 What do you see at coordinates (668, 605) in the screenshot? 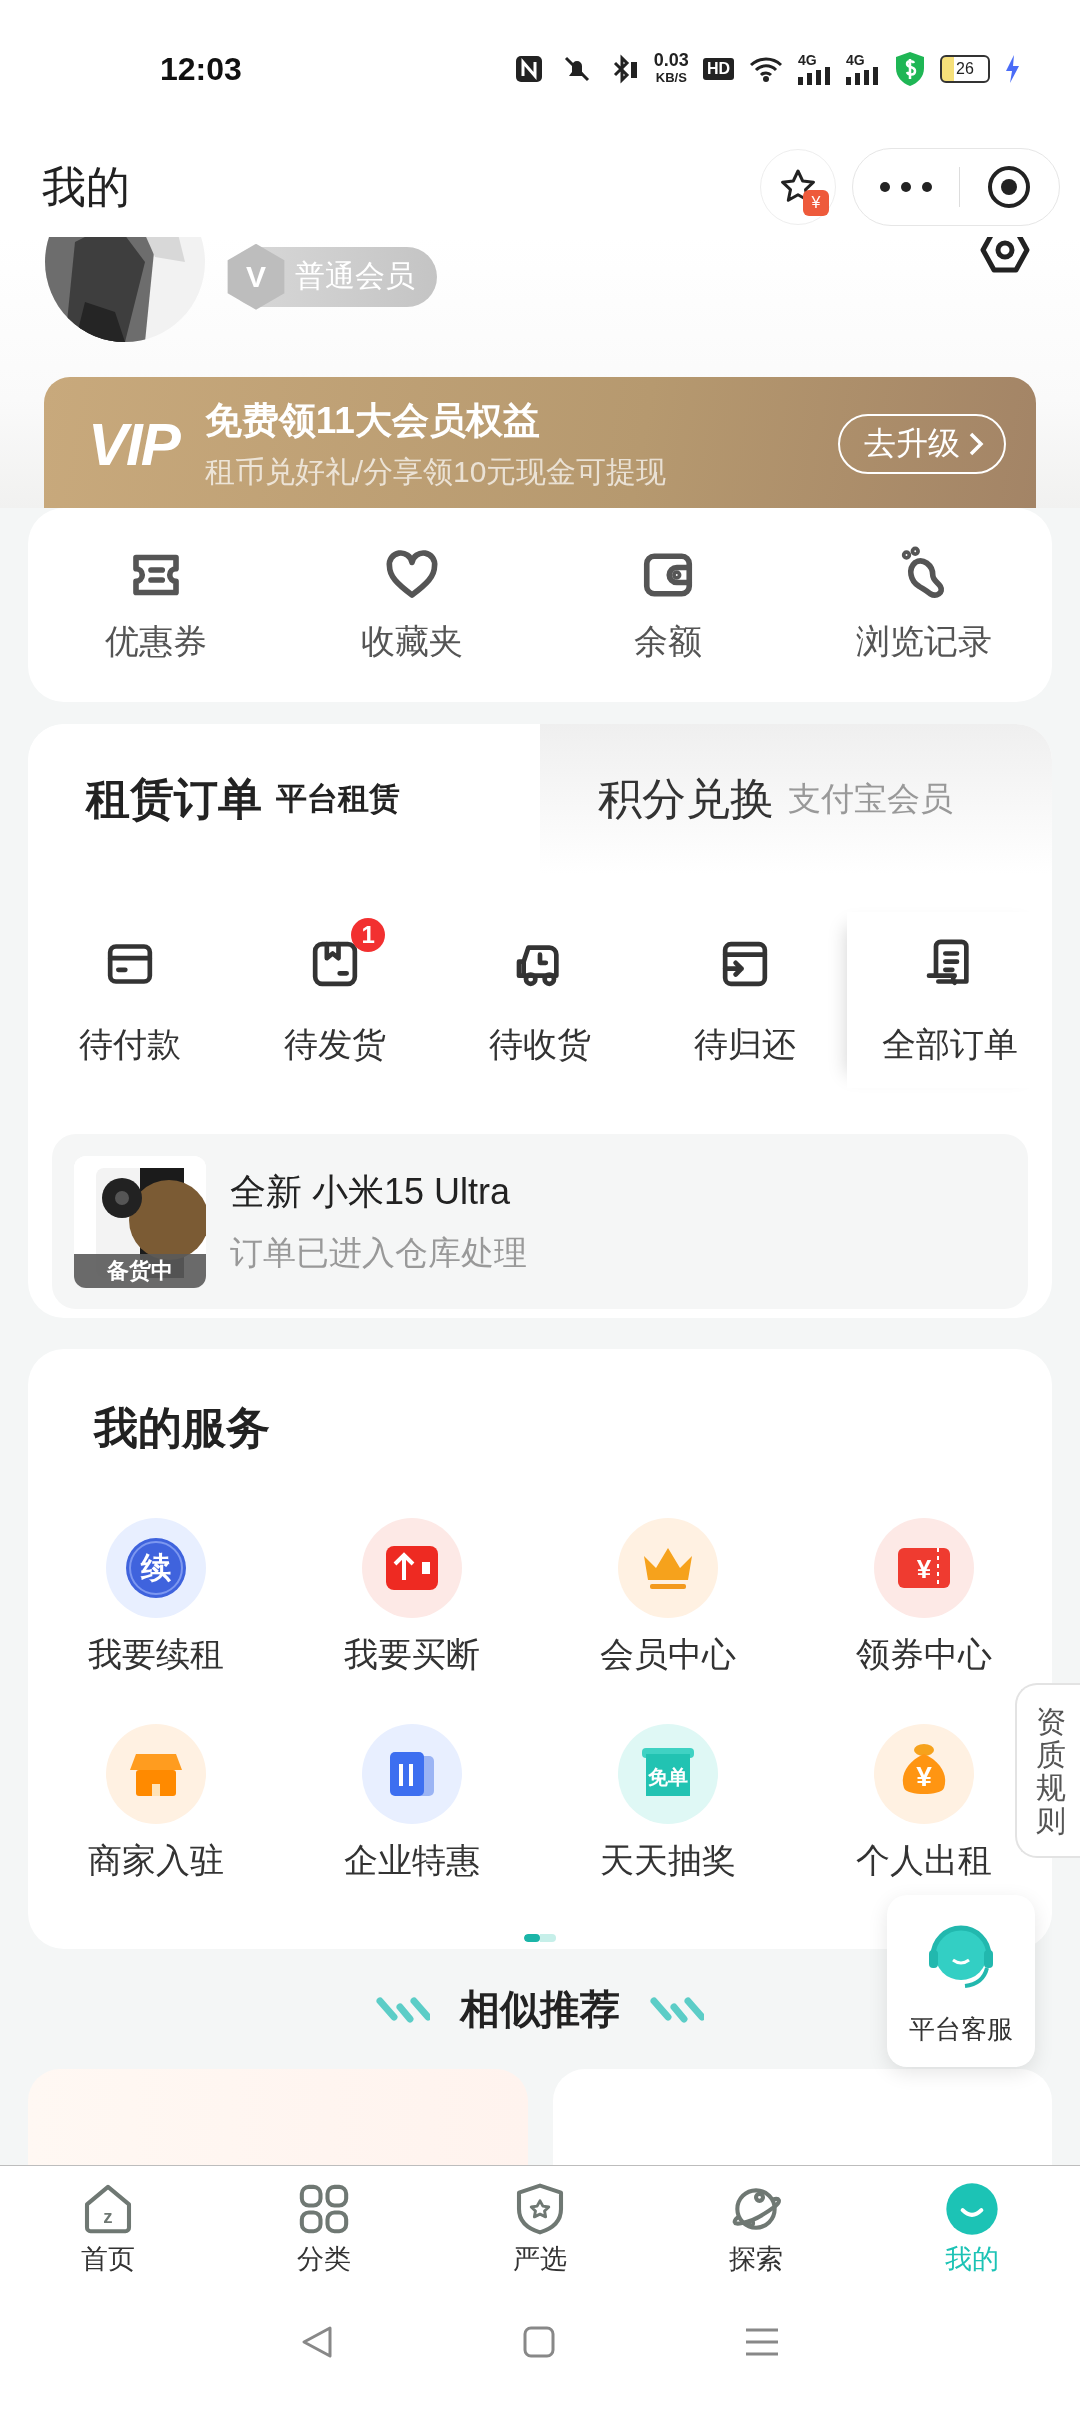
I see `quick-link: 余额` at bounding box center [668, 605].